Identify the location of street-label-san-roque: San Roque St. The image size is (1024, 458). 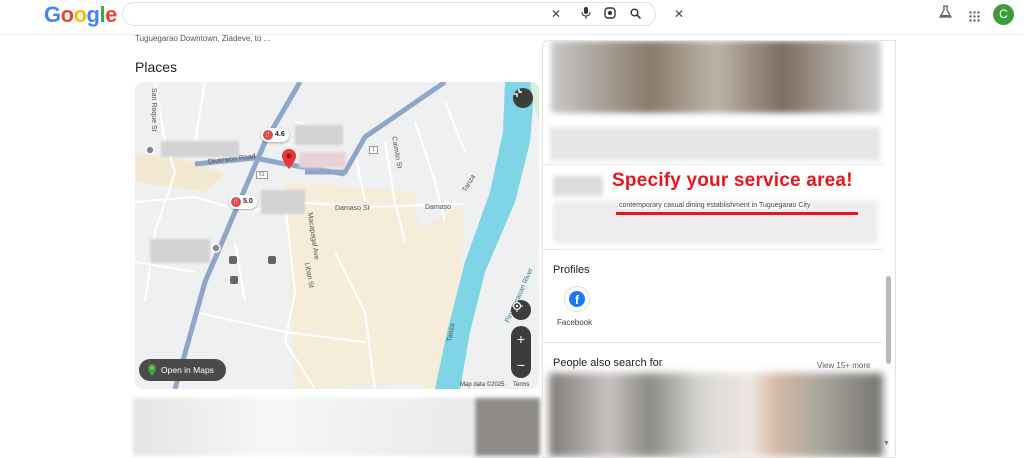
(153, 110).